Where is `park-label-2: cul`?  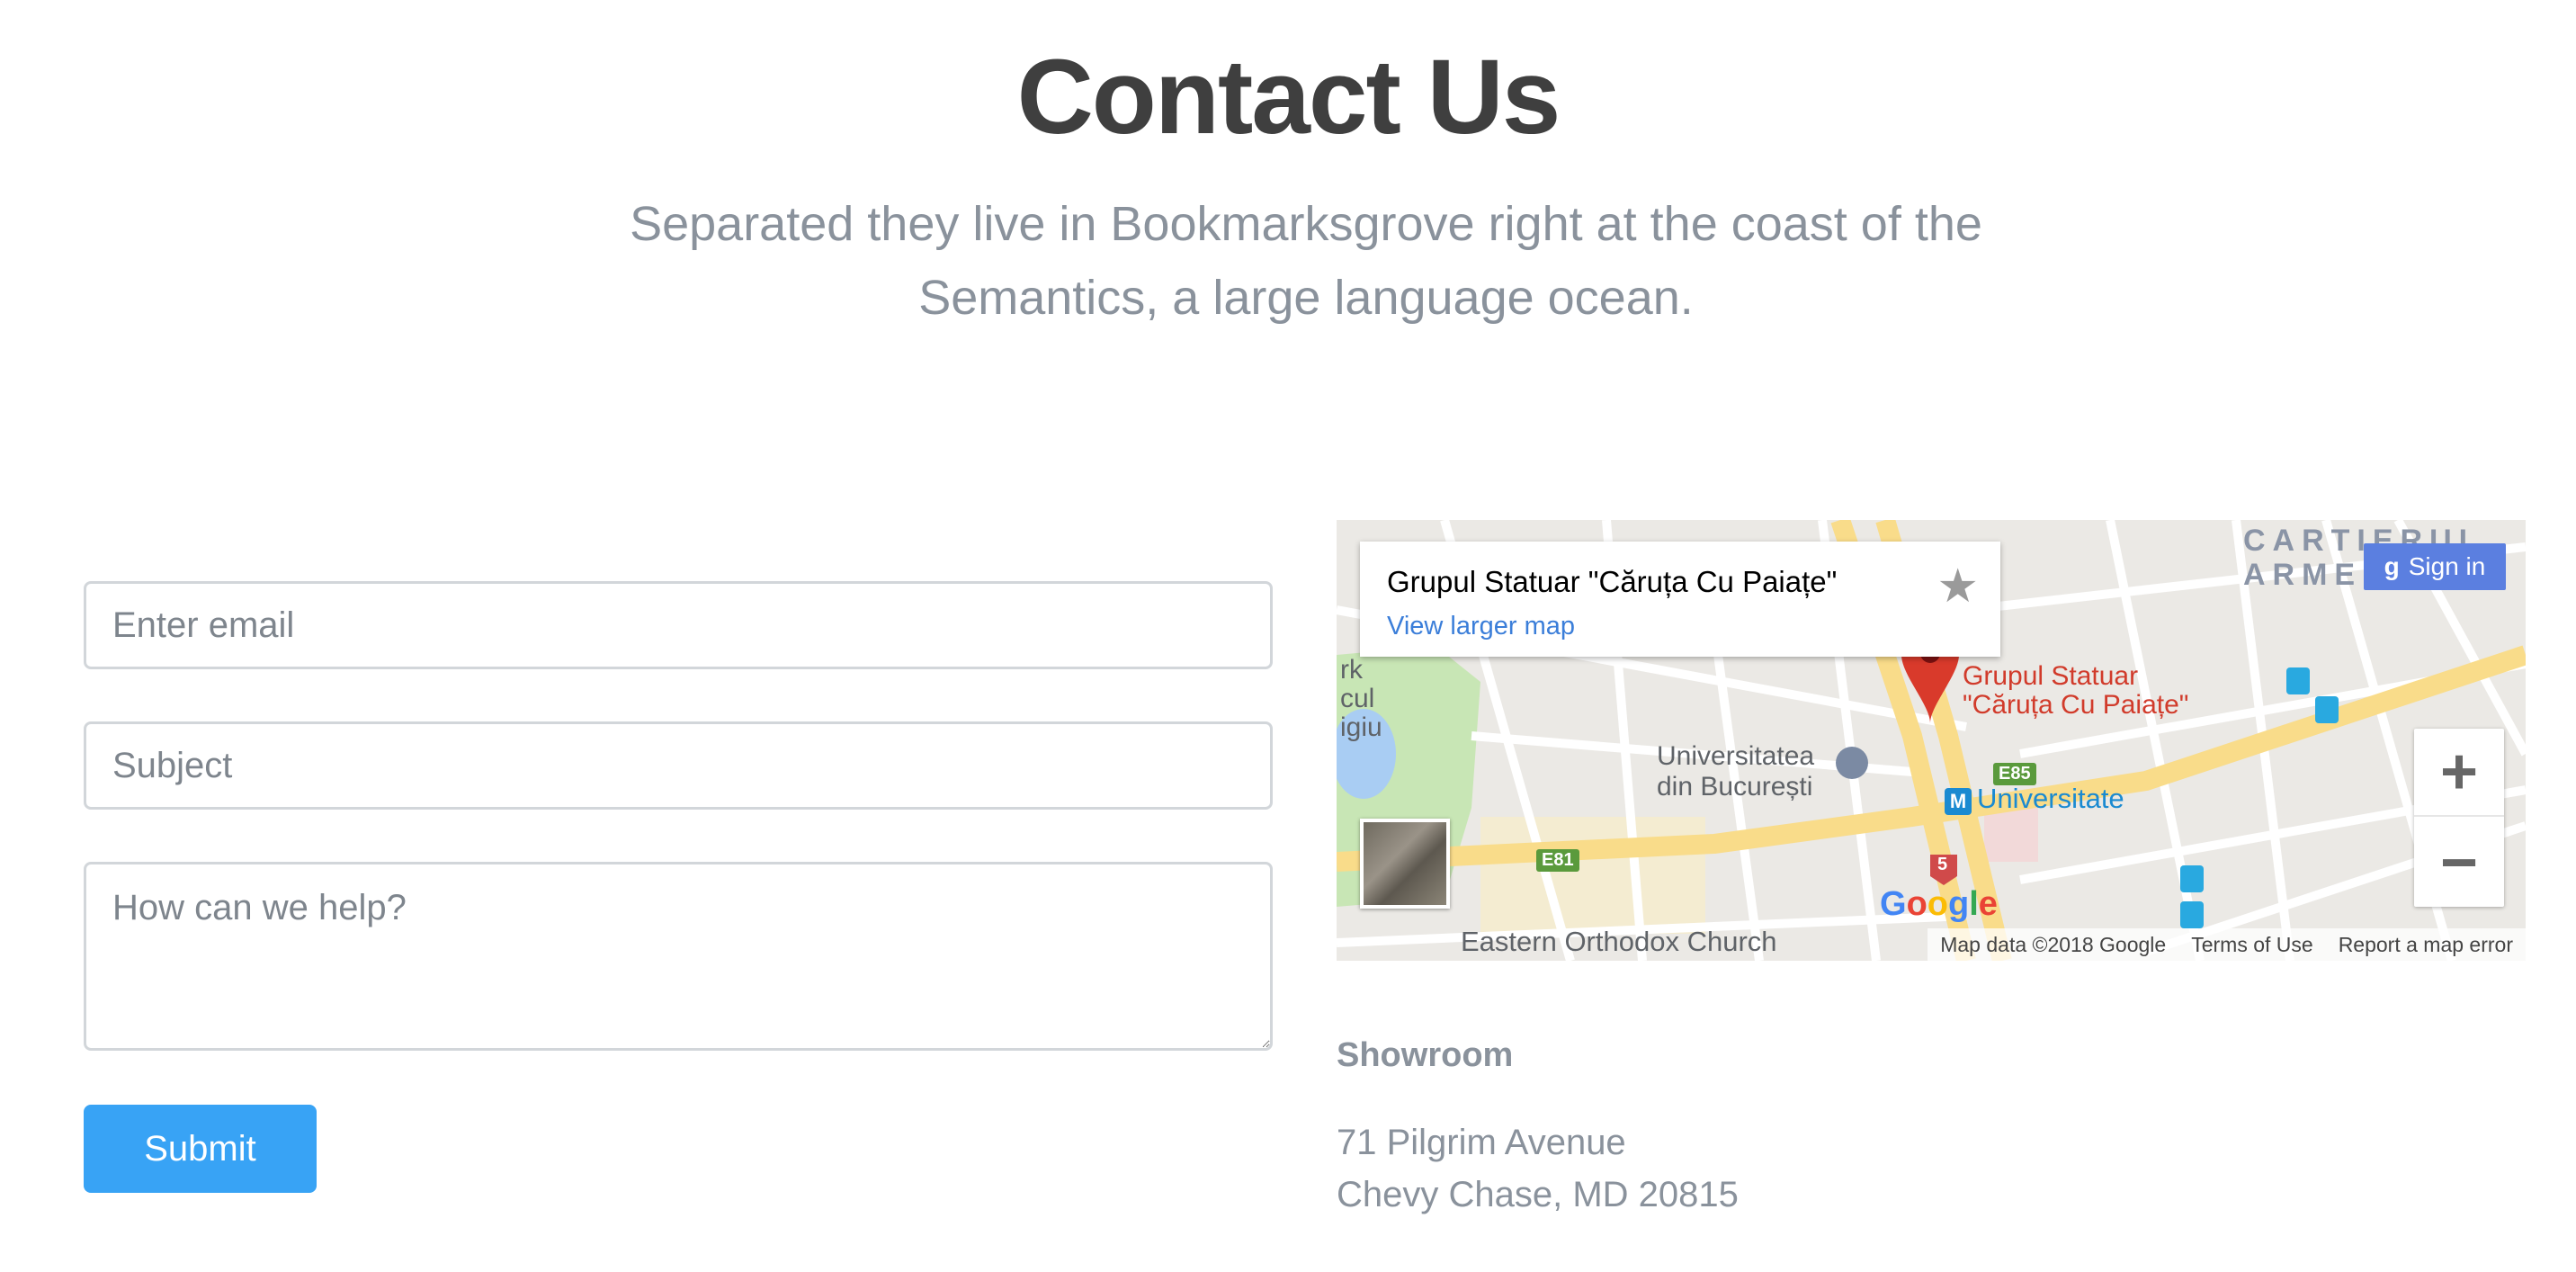
park-label-2: cul is located at coordinates (1357, 698).